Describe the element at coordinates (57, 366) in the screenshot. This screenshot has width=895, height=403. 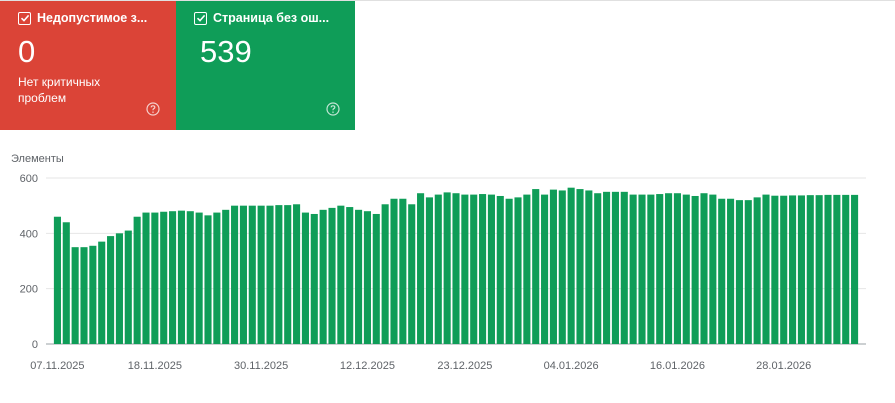
I see `x-tick-label: 07.11.2025` at that location.